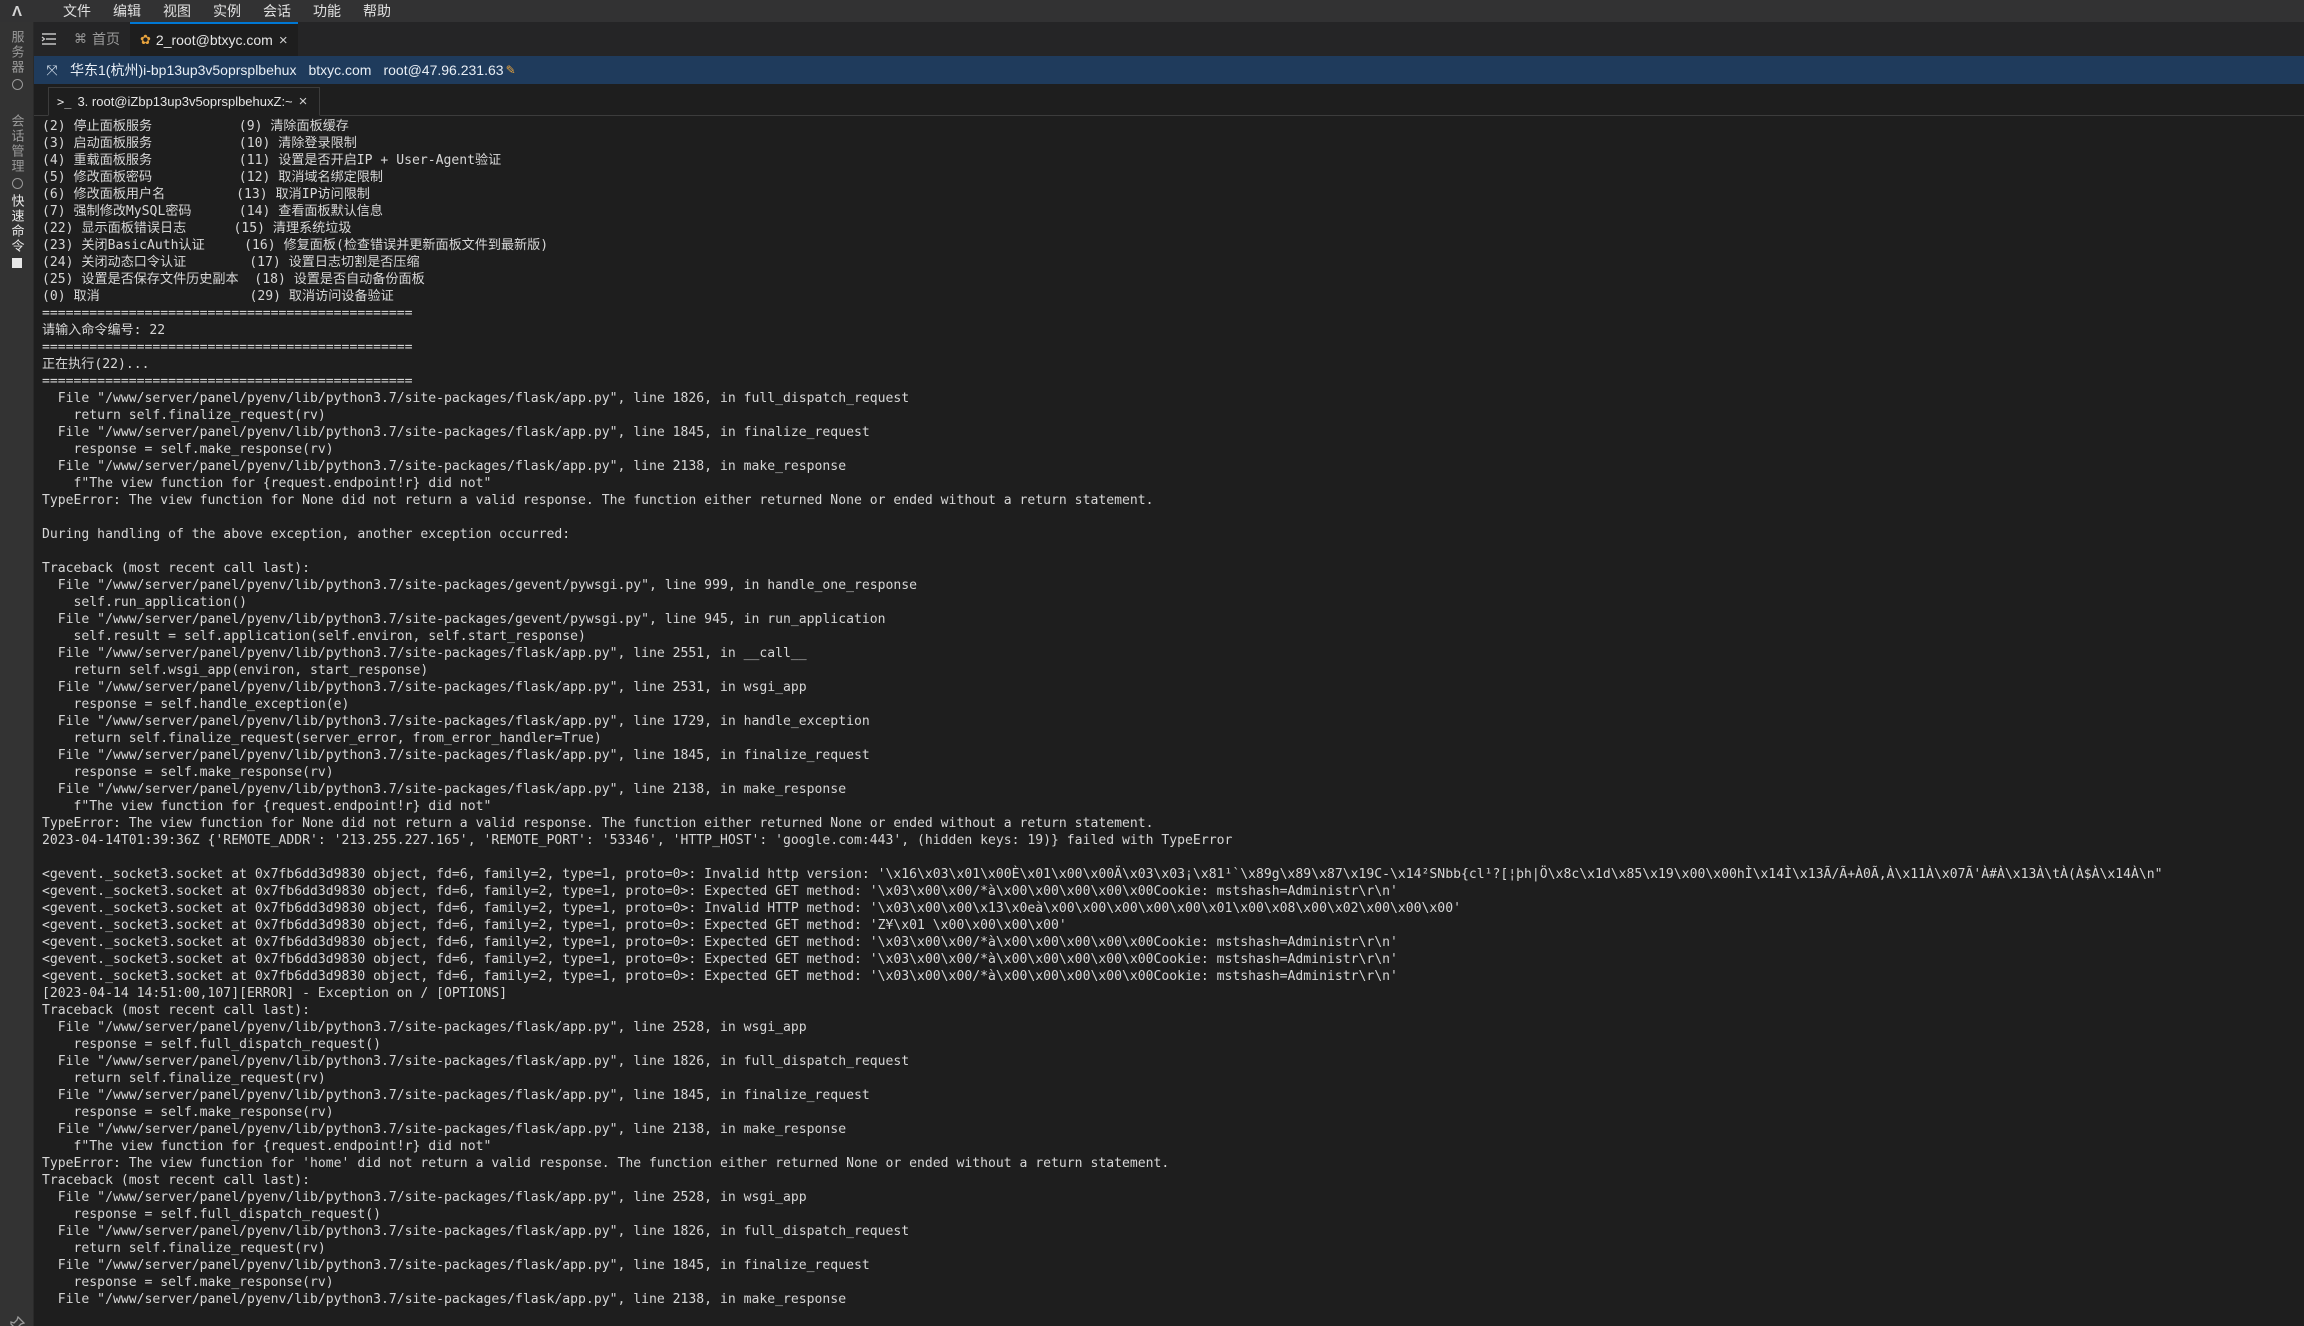  What do you see at coordinates (77, 11) in the screenshot?
I see `menu-file: 文件` at bounding box center [77, 11].